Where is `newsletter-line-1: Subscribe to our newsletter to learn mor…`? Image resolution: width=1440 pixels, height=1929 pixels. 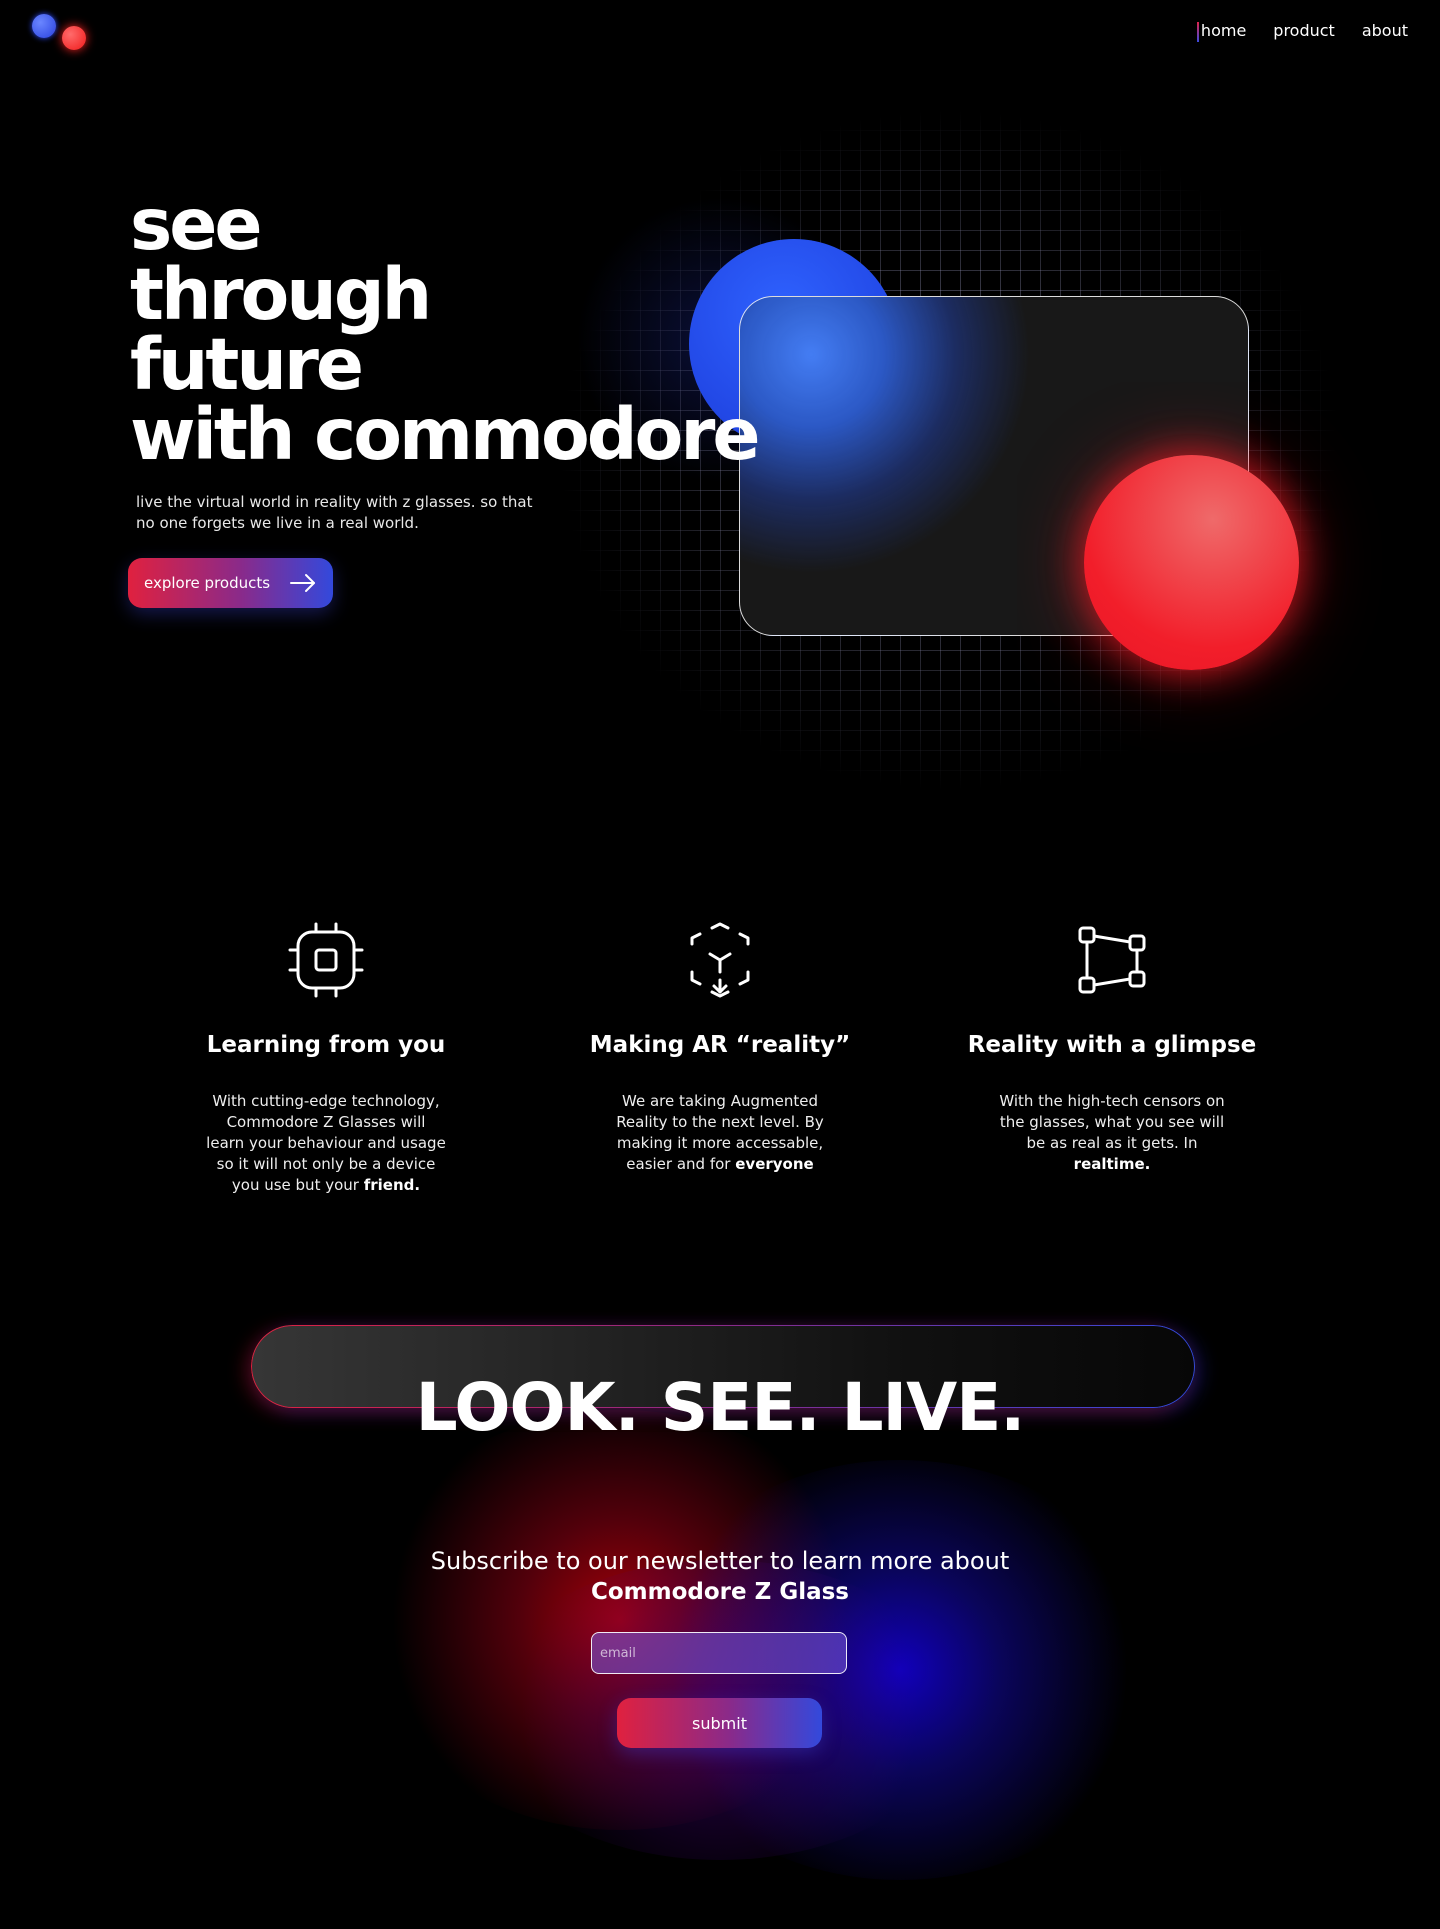 newsletter-line-1: Subscribe to our newsletter to learn mor… is located at coordinates (720, 1561).